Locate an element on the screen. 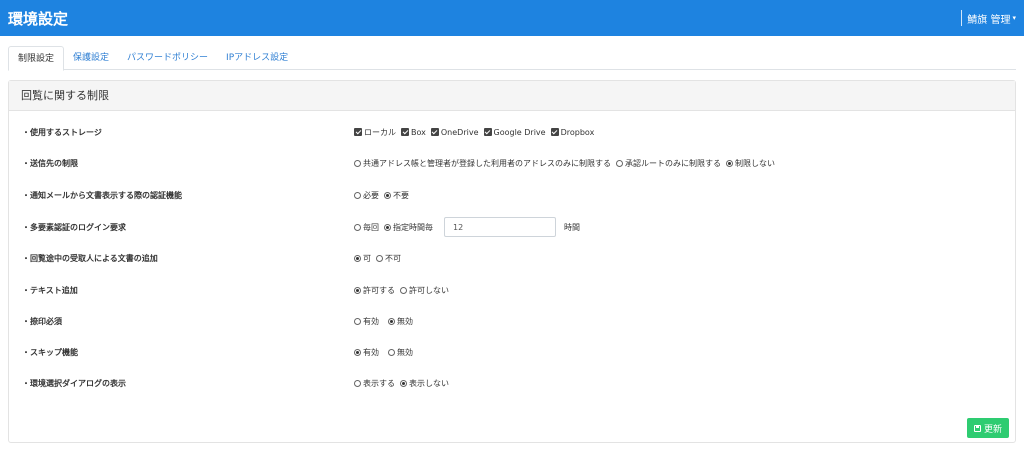 The width and height of the screenshot is (1024, 449). radio-permit: 許可する is located at coordinates (374, 290).